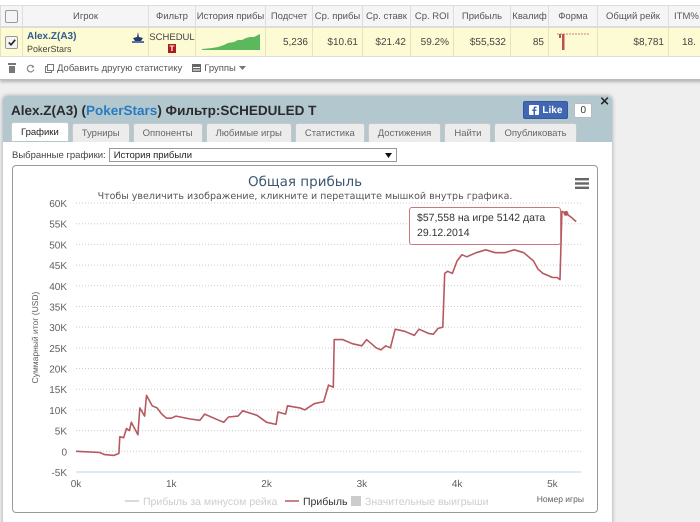 Image resolution: width=700 pixels, height=522 pixels. I want to click on y-axis-label: 55K, so click(58, 225).